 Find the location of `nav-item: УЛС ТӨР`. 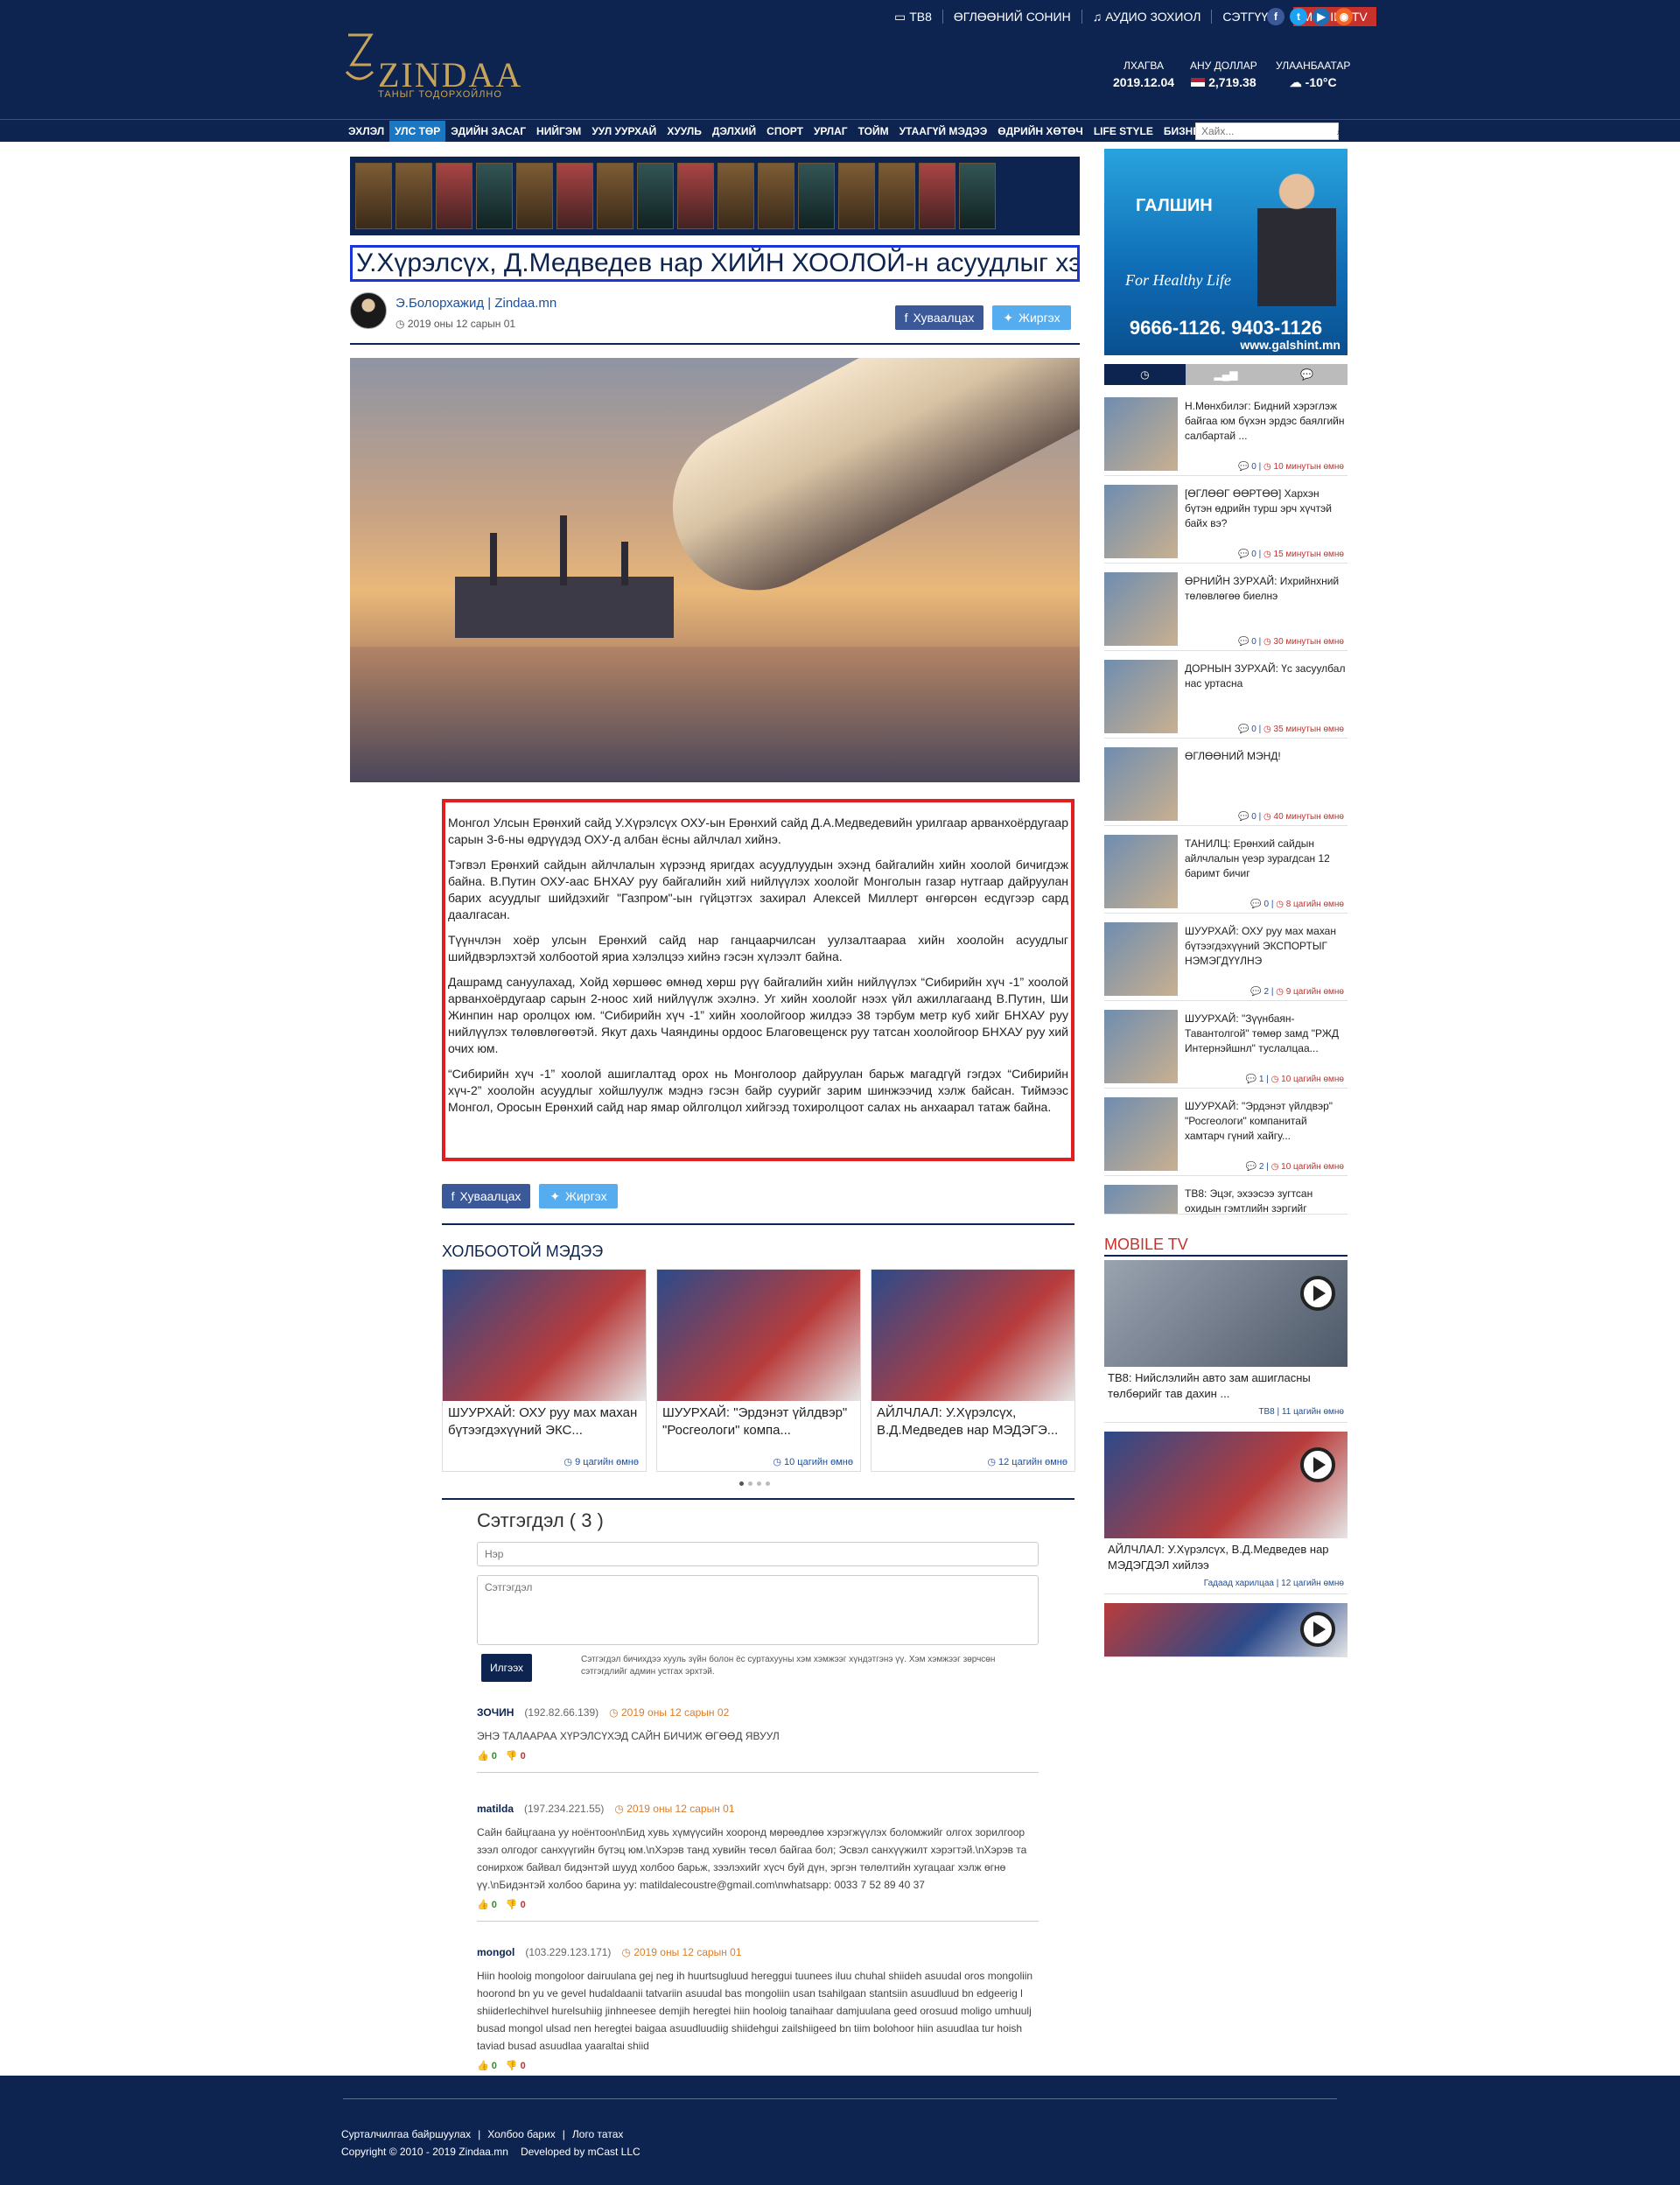

nav-item: УЛС ТӨР is located at coordinates (417, 132).